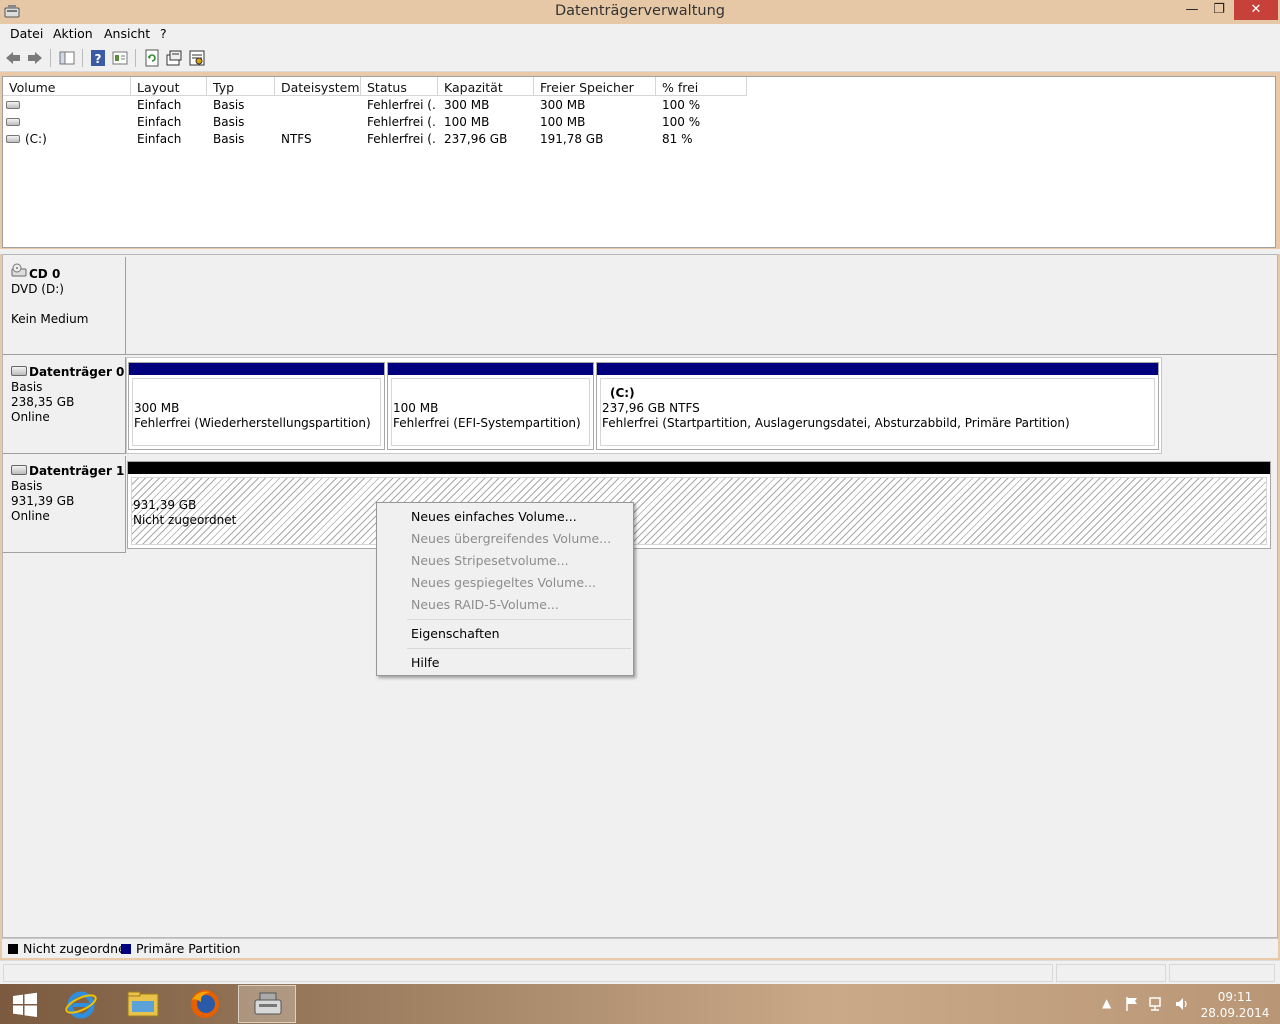  What do you see at coordinates (13, 58) in the screenshot?
I see `back-arrow-icon` at bounding box center [13, 58].